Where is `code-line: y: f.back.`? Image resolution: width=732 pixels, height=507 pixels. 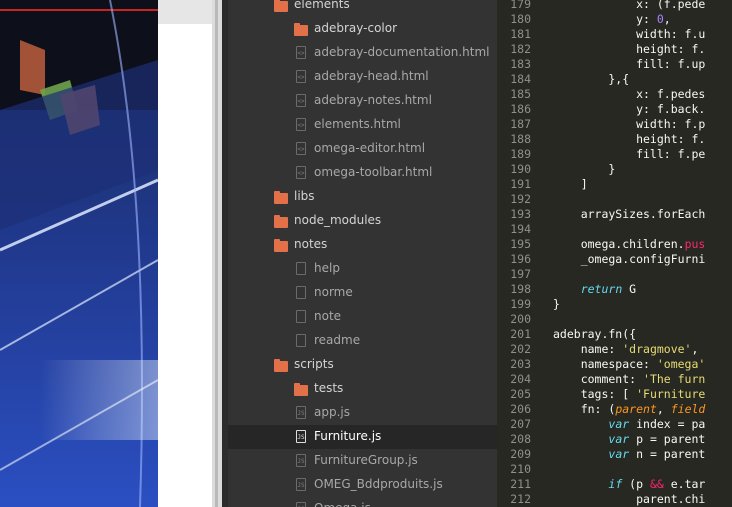 code-line: y: f.back. is located at coordinates (629, 109).